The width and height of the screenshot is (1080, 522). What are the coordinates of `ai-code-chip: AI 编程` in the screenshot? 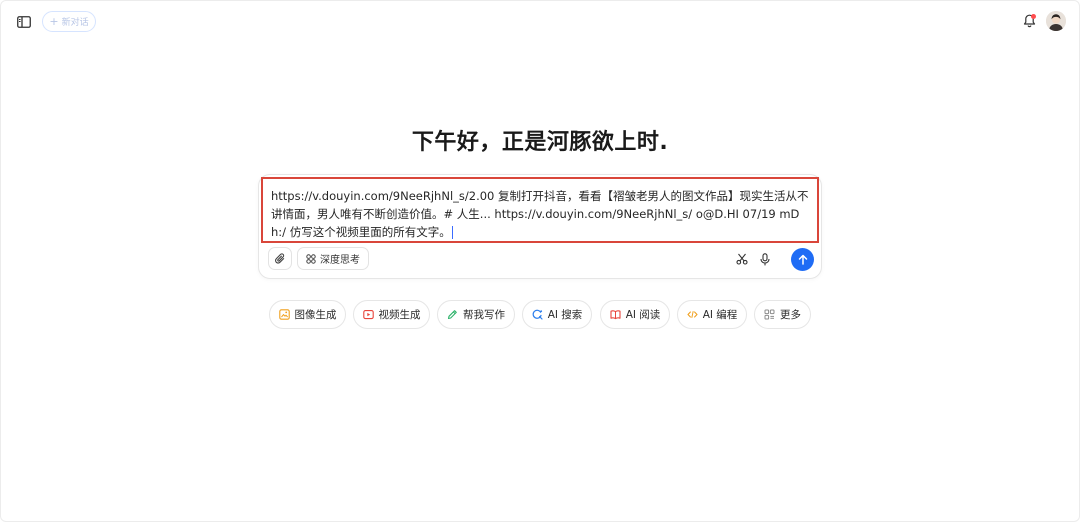 It's located at (712, 314).